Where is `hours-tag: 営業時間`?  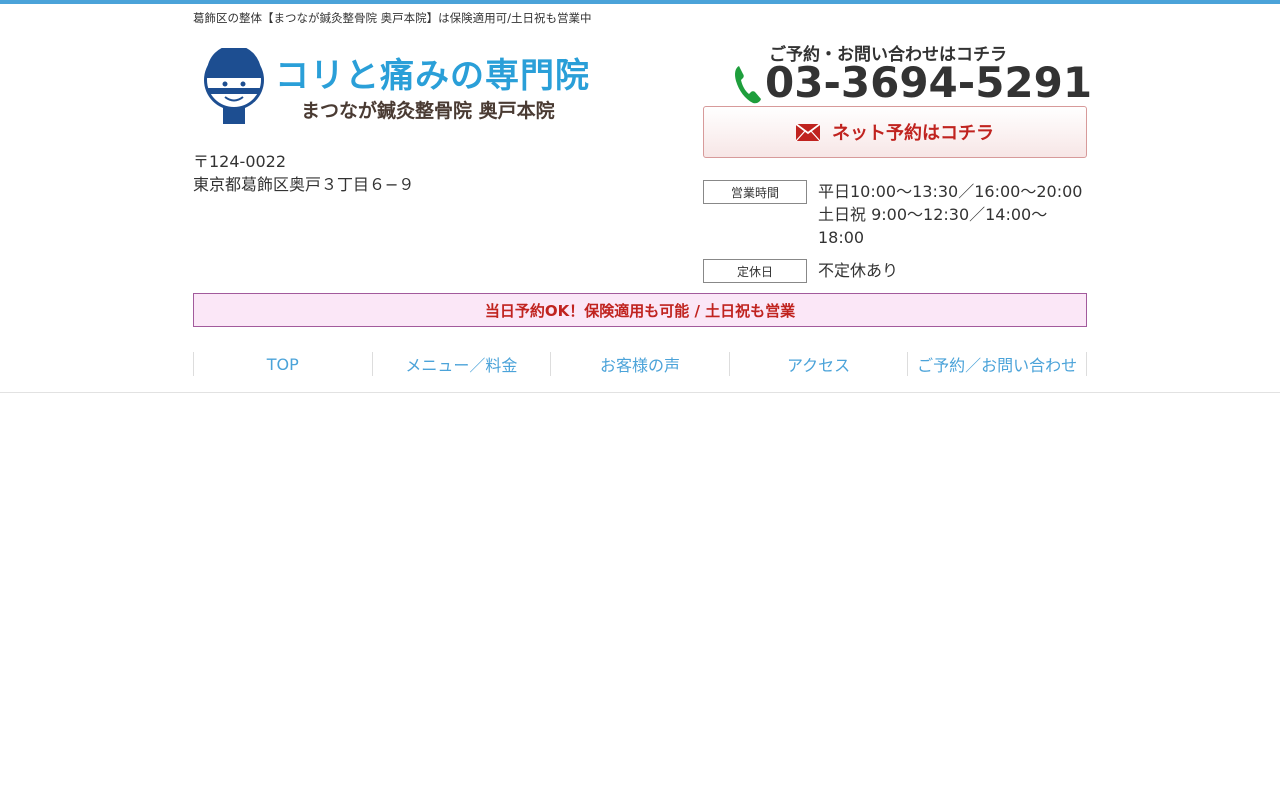 hours-tag: 営業時間 is located at coordinates (755, 192).